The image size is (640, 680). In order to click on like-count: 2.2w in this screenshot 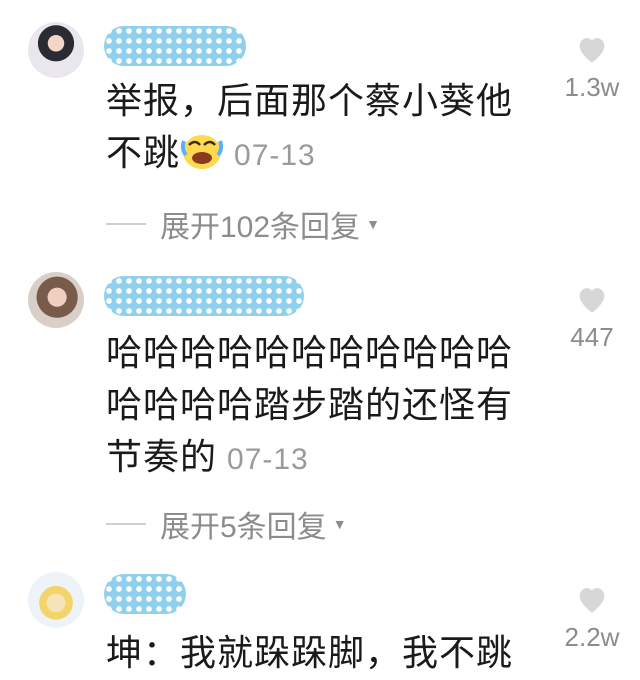, I will do `click(592, 637)`.